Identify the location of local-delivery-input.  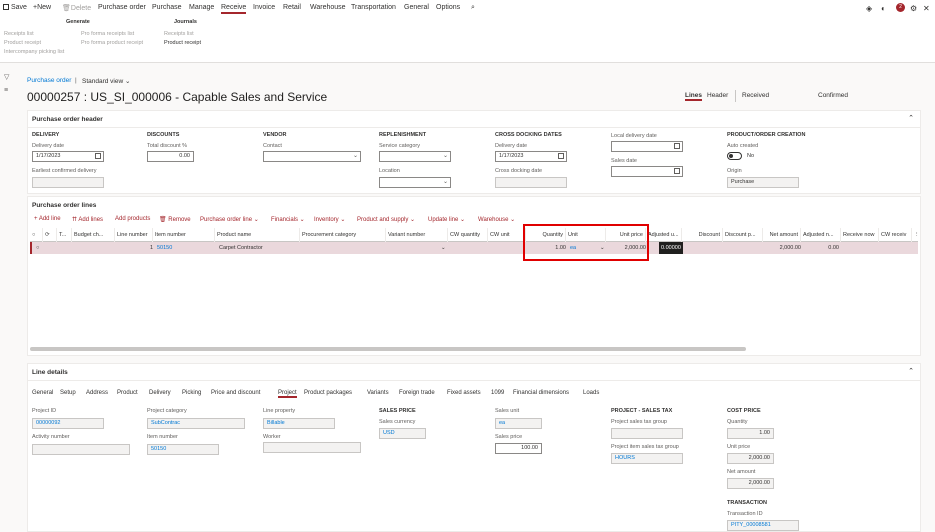
(647, 146).